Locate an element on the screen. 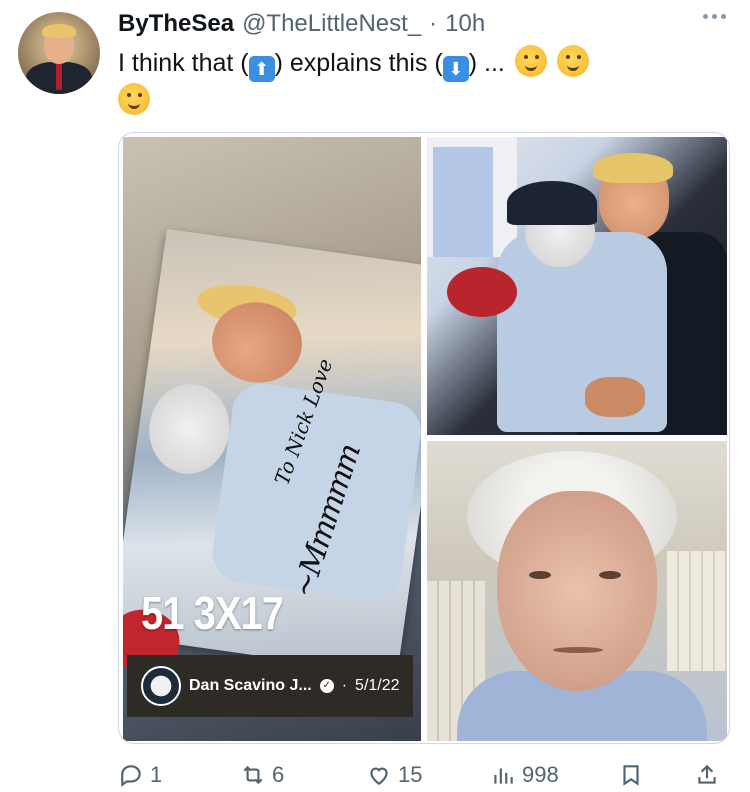 The width and height of the screenshot is (750, 792). reply-count: 1 is located at coordinates (156, 774).